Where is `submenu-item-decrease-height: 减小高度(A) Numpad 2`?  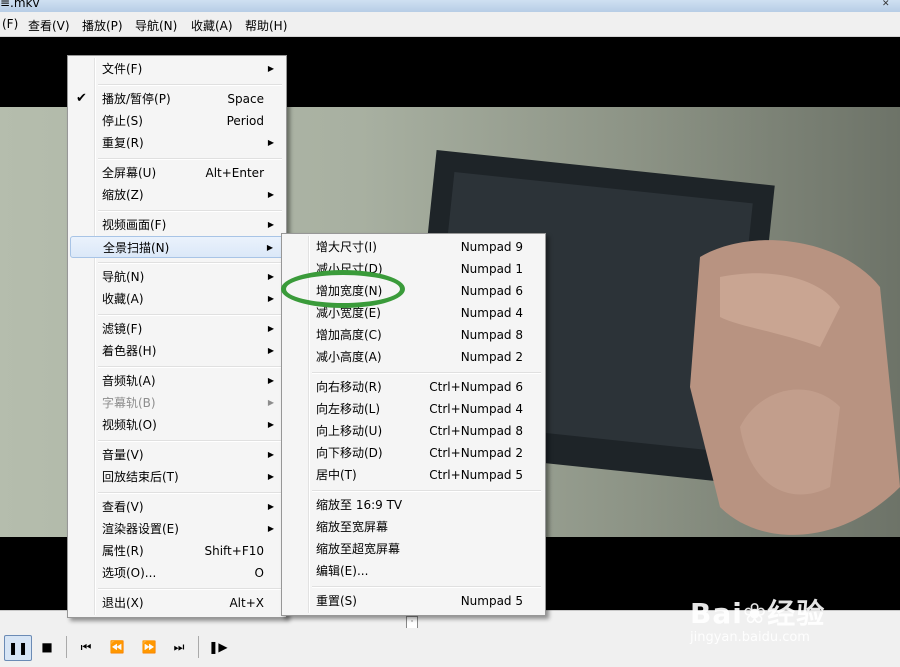 submenu-item-decrease-height: 减小高度(A) Numpad 2 is located at coordinates (413, 357).